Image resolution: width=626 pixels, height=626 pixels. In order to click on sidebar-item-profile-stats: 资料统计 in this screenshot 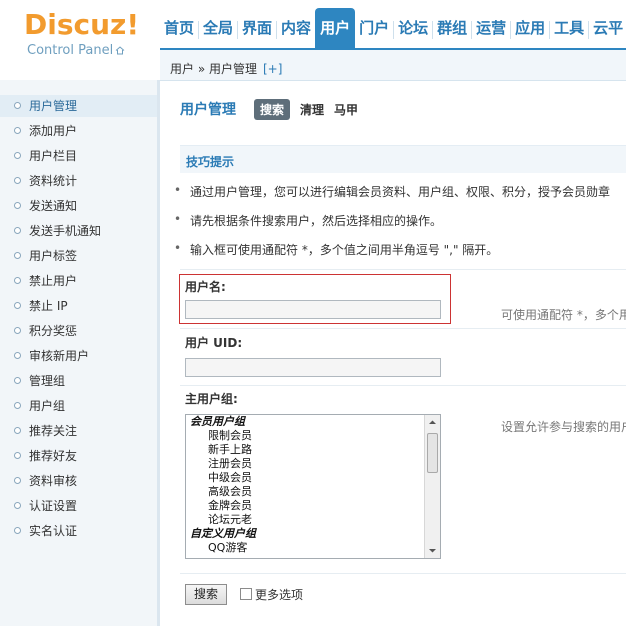, I will do `click(78, 181)`.